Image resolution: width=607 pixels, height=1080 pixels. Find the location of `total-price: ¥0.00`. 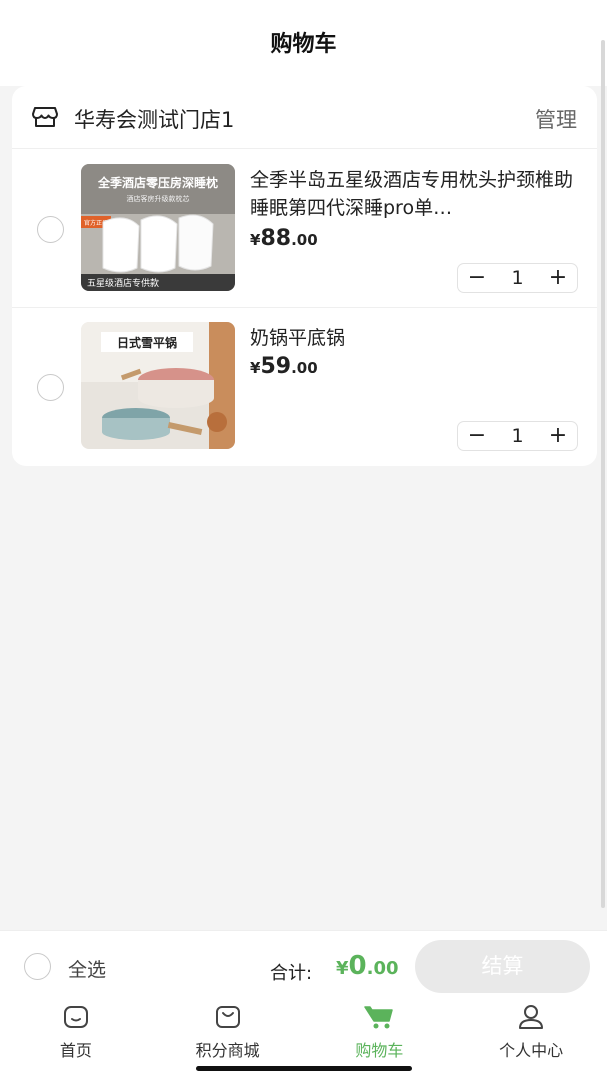

total-price: ¥0.00 is located at coordinates (367, 966).